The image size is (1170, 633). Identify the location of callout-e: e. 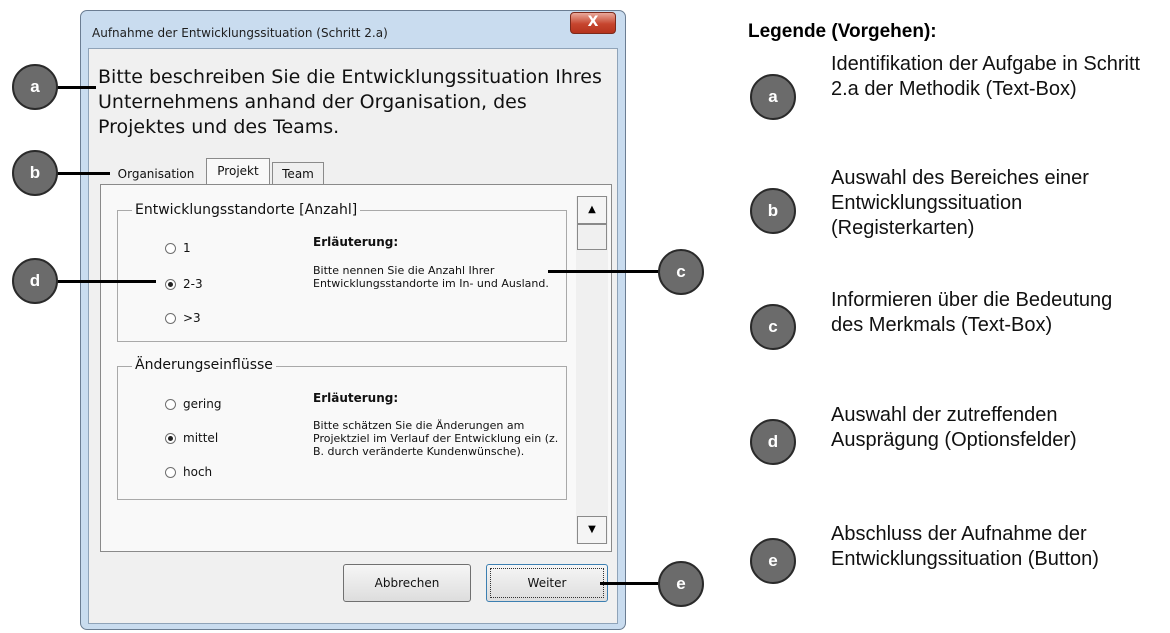
(681, 584).